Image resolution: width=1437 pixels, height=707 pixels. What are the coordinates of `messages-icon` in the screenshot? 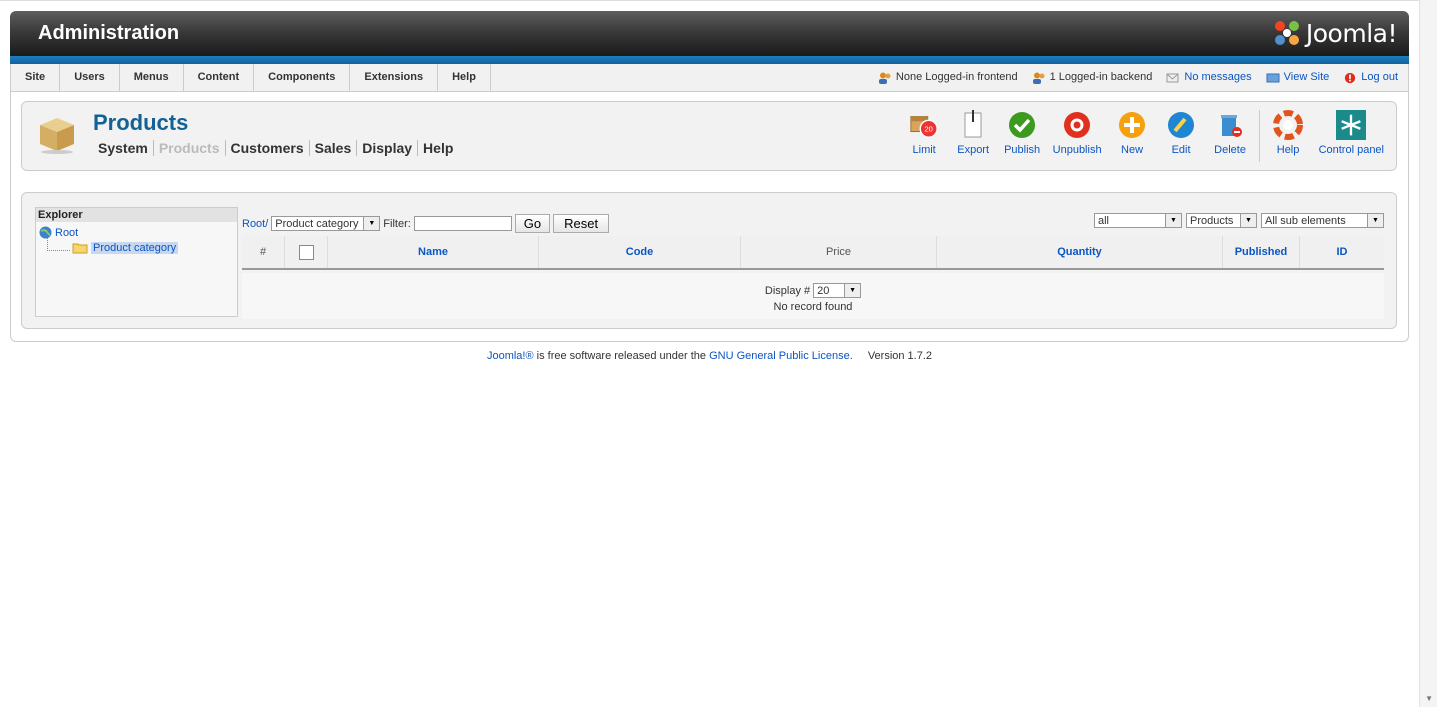 It's located at (1172, 77).